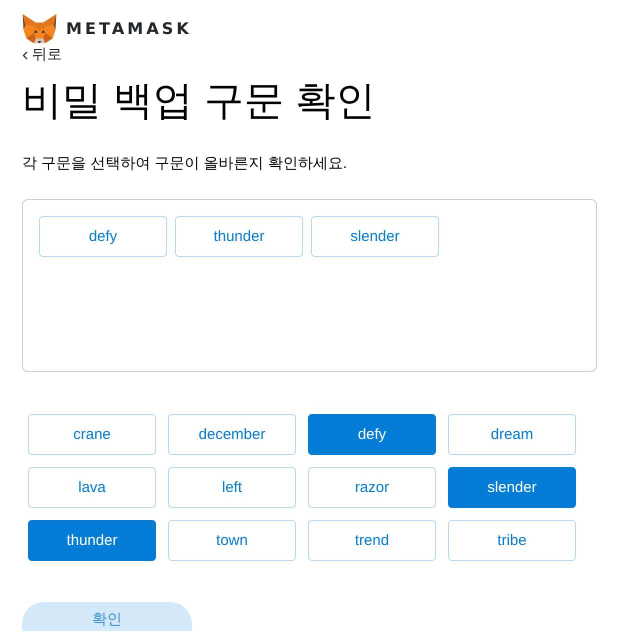 Image resolution: width=642 pixels, height=634 pixels. I want to click on fox-logo-icon, so click(39, 29).